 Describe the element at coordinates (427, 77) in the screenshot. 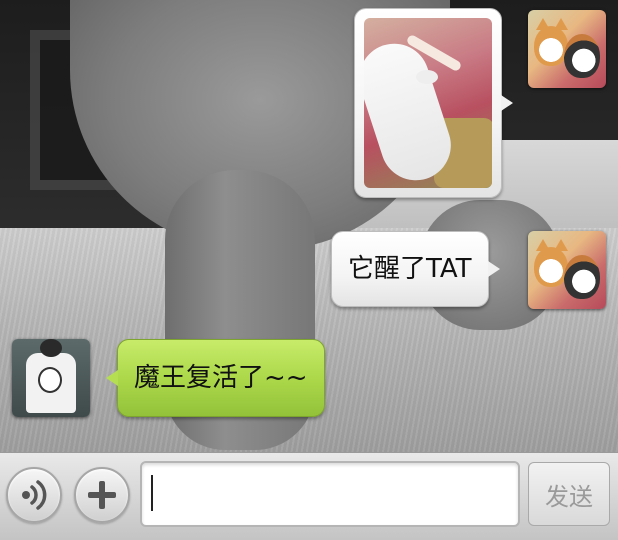

I see `photo-toy-mouse` at that location.